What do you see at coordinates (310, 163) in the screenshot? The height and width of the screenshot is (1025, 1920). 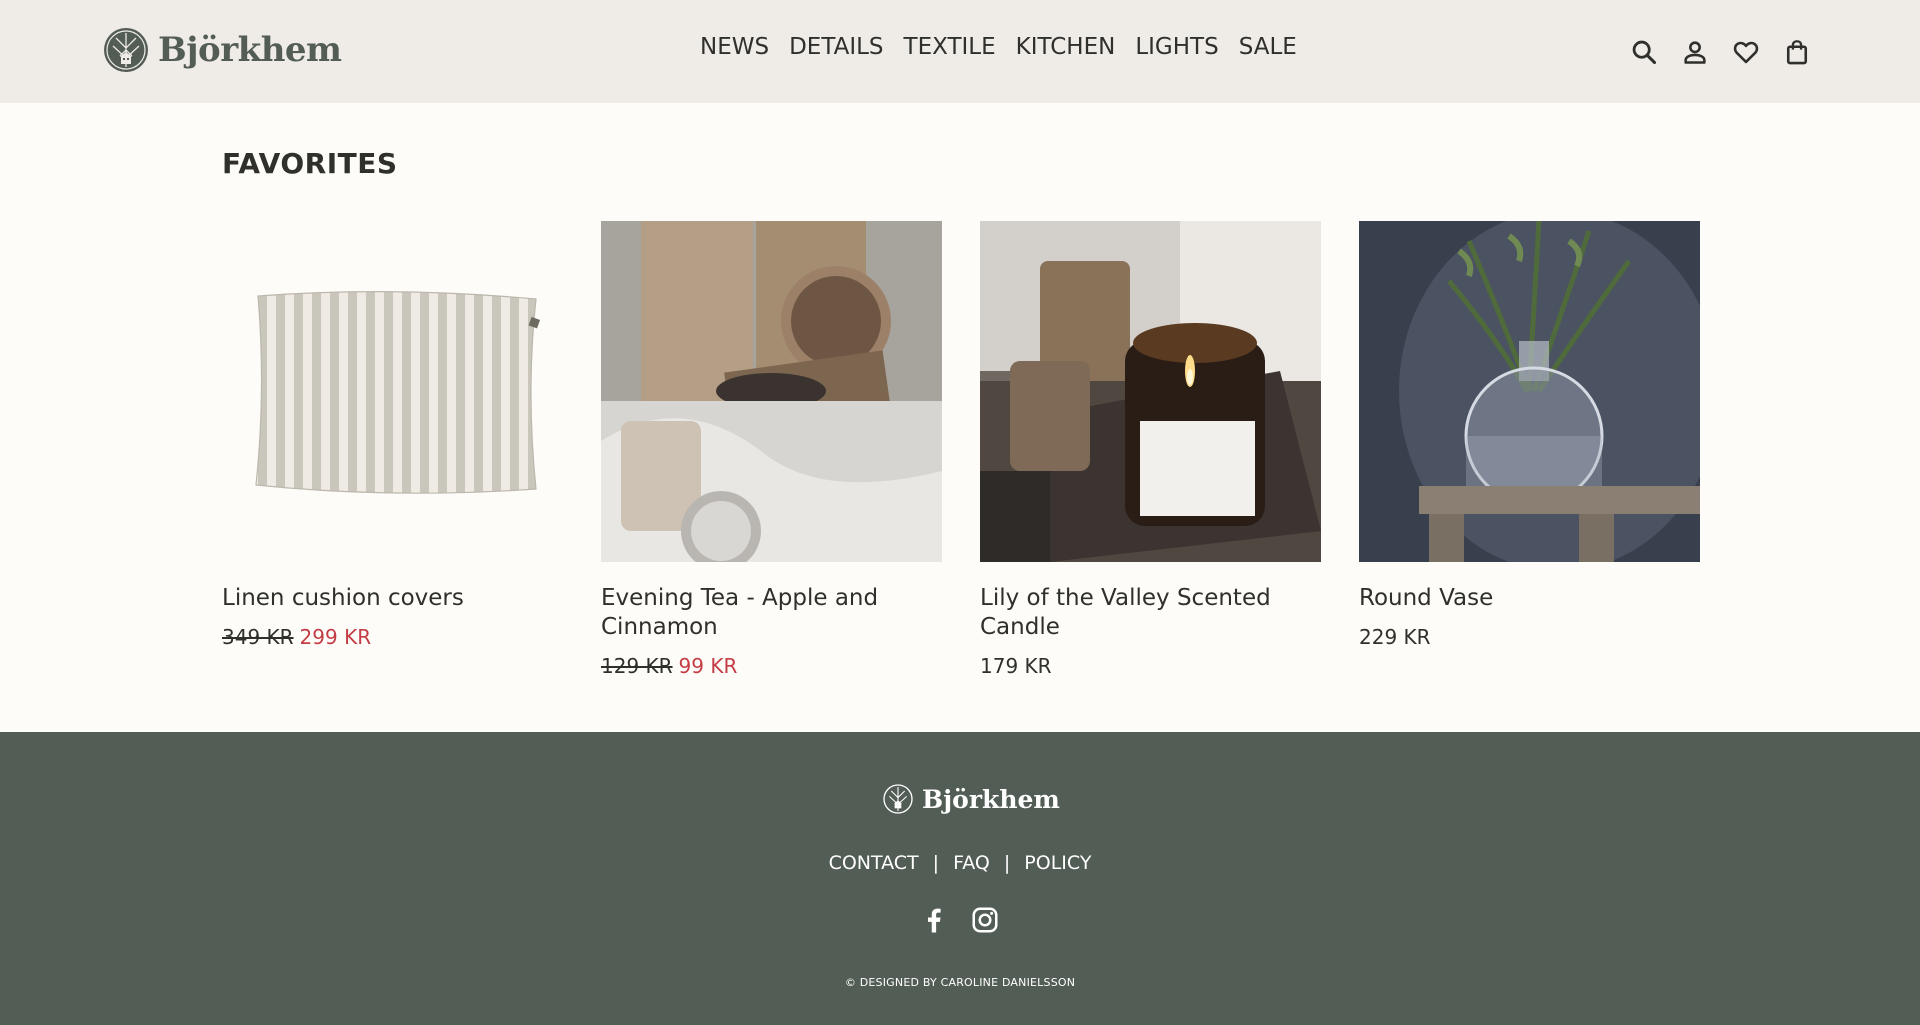 I see `page-title: FAVORITES` at bounding box center [310, 163].